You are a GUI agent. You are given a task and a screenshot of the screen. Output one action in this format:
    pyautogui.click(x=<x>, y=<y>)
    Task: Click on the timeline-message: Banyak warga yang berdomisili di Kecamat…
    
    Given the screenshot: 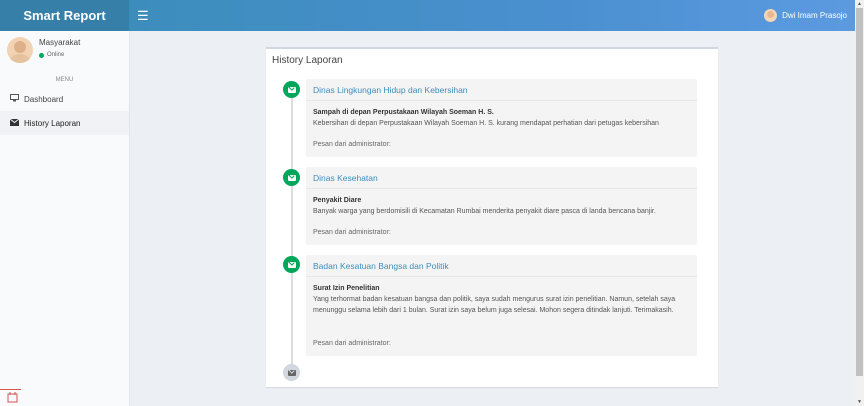 What is the action you would take?
    pyautogui.click(x=484, y=211)
    